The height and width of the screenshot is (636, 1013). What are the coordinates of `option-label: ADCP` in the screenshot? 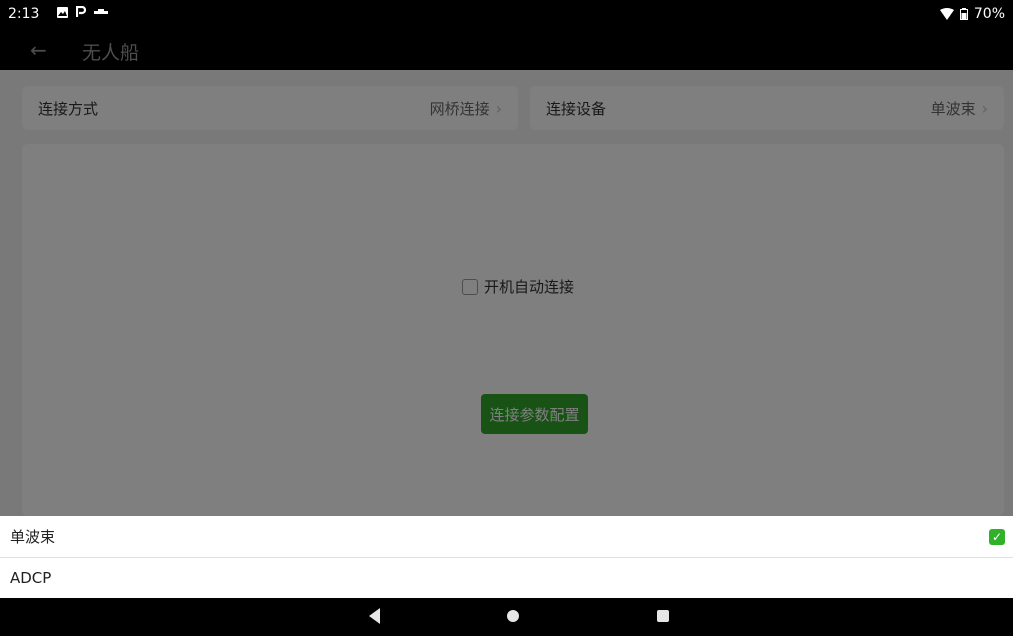 It's located at (31, 578).